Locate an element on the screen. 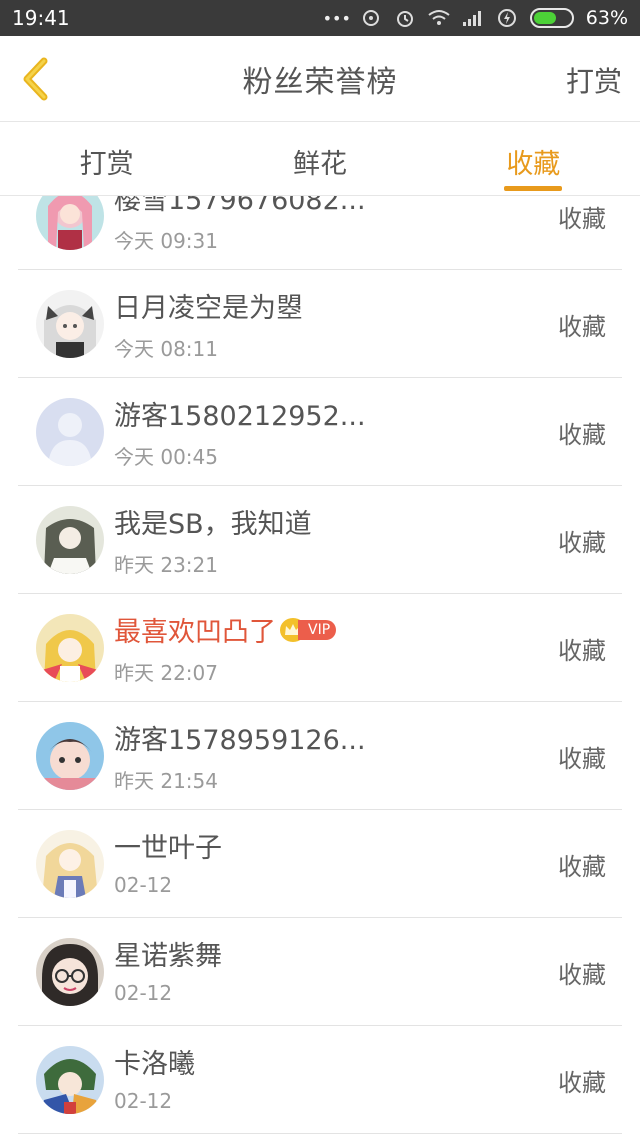 The image size is (640, 1138). alarm-icon is located at coordinates (405, 18).